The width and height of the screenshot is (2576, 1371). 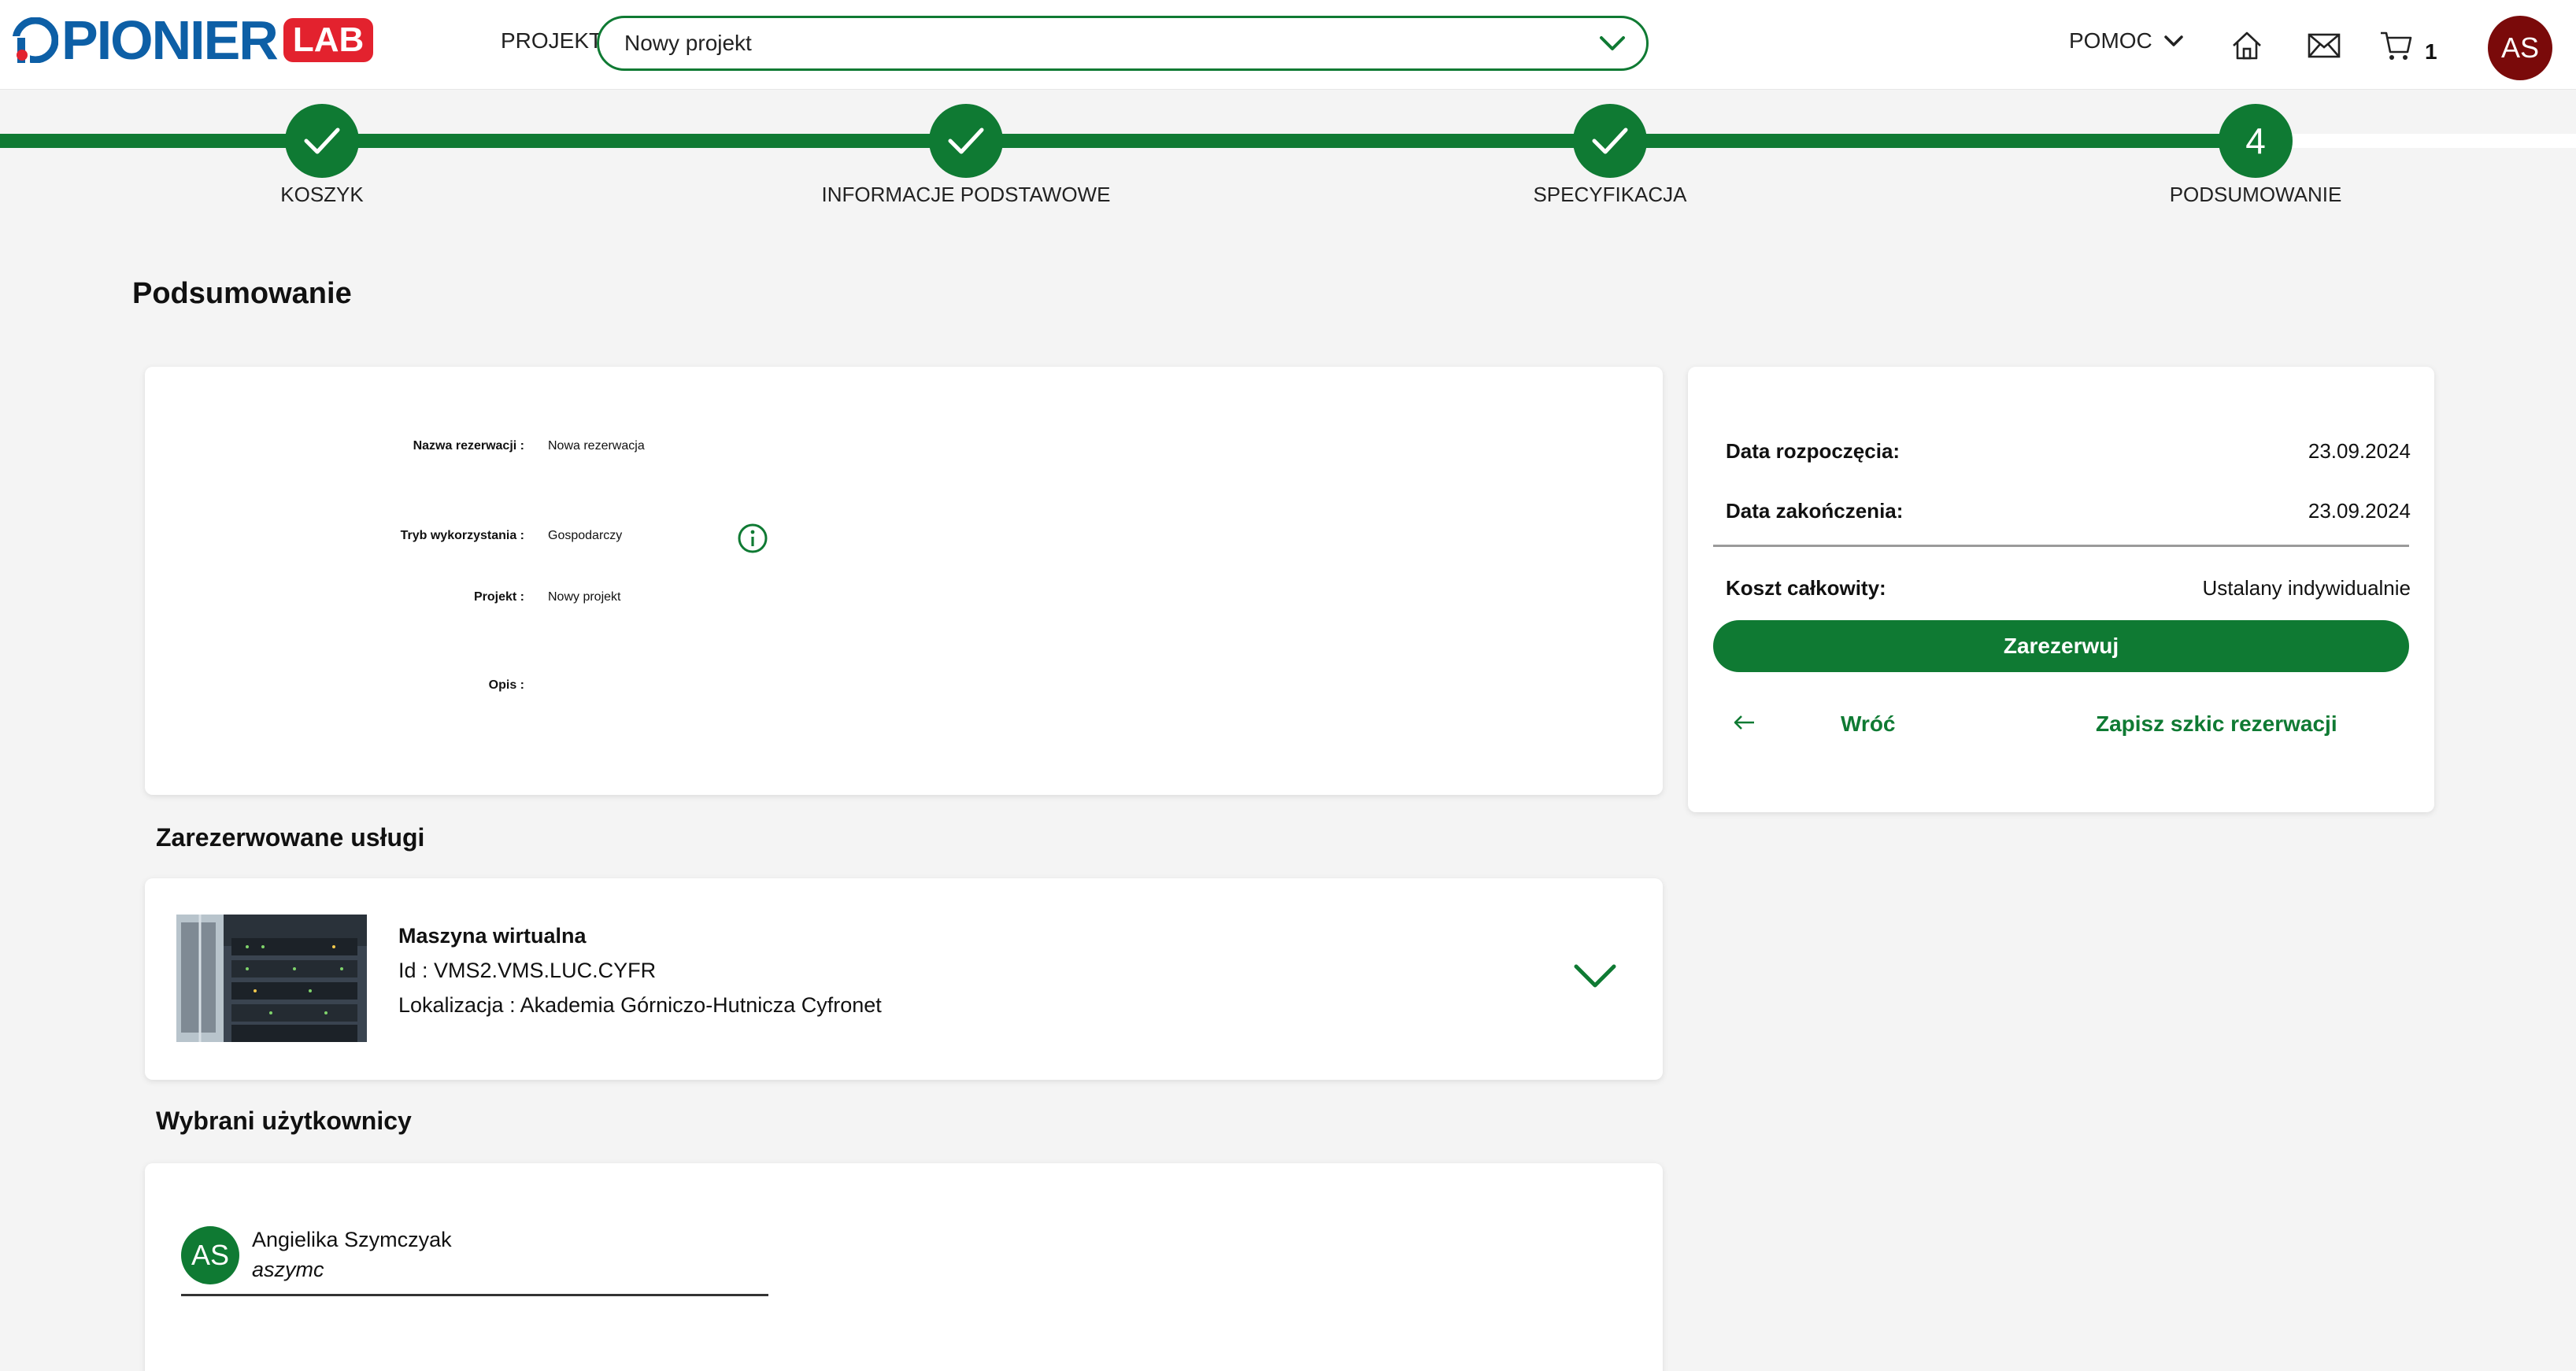 What do you see at coordinates (1123, 43) in the screenshot?
I see `project-select: Nowy projekt` at bounding box center [1123, 43].